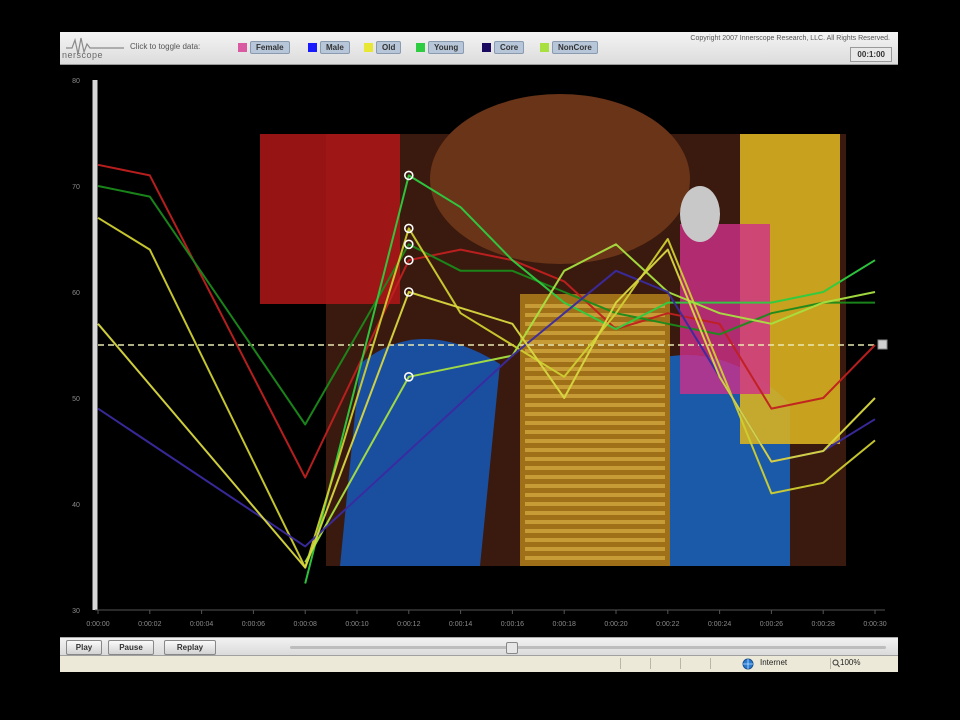 This screenshot has height=720, width=960. Describe the element at coordinates (76, 346) in the screenshot. I see `y-tick-labels: 30 40 50 60 70 80` at that location.